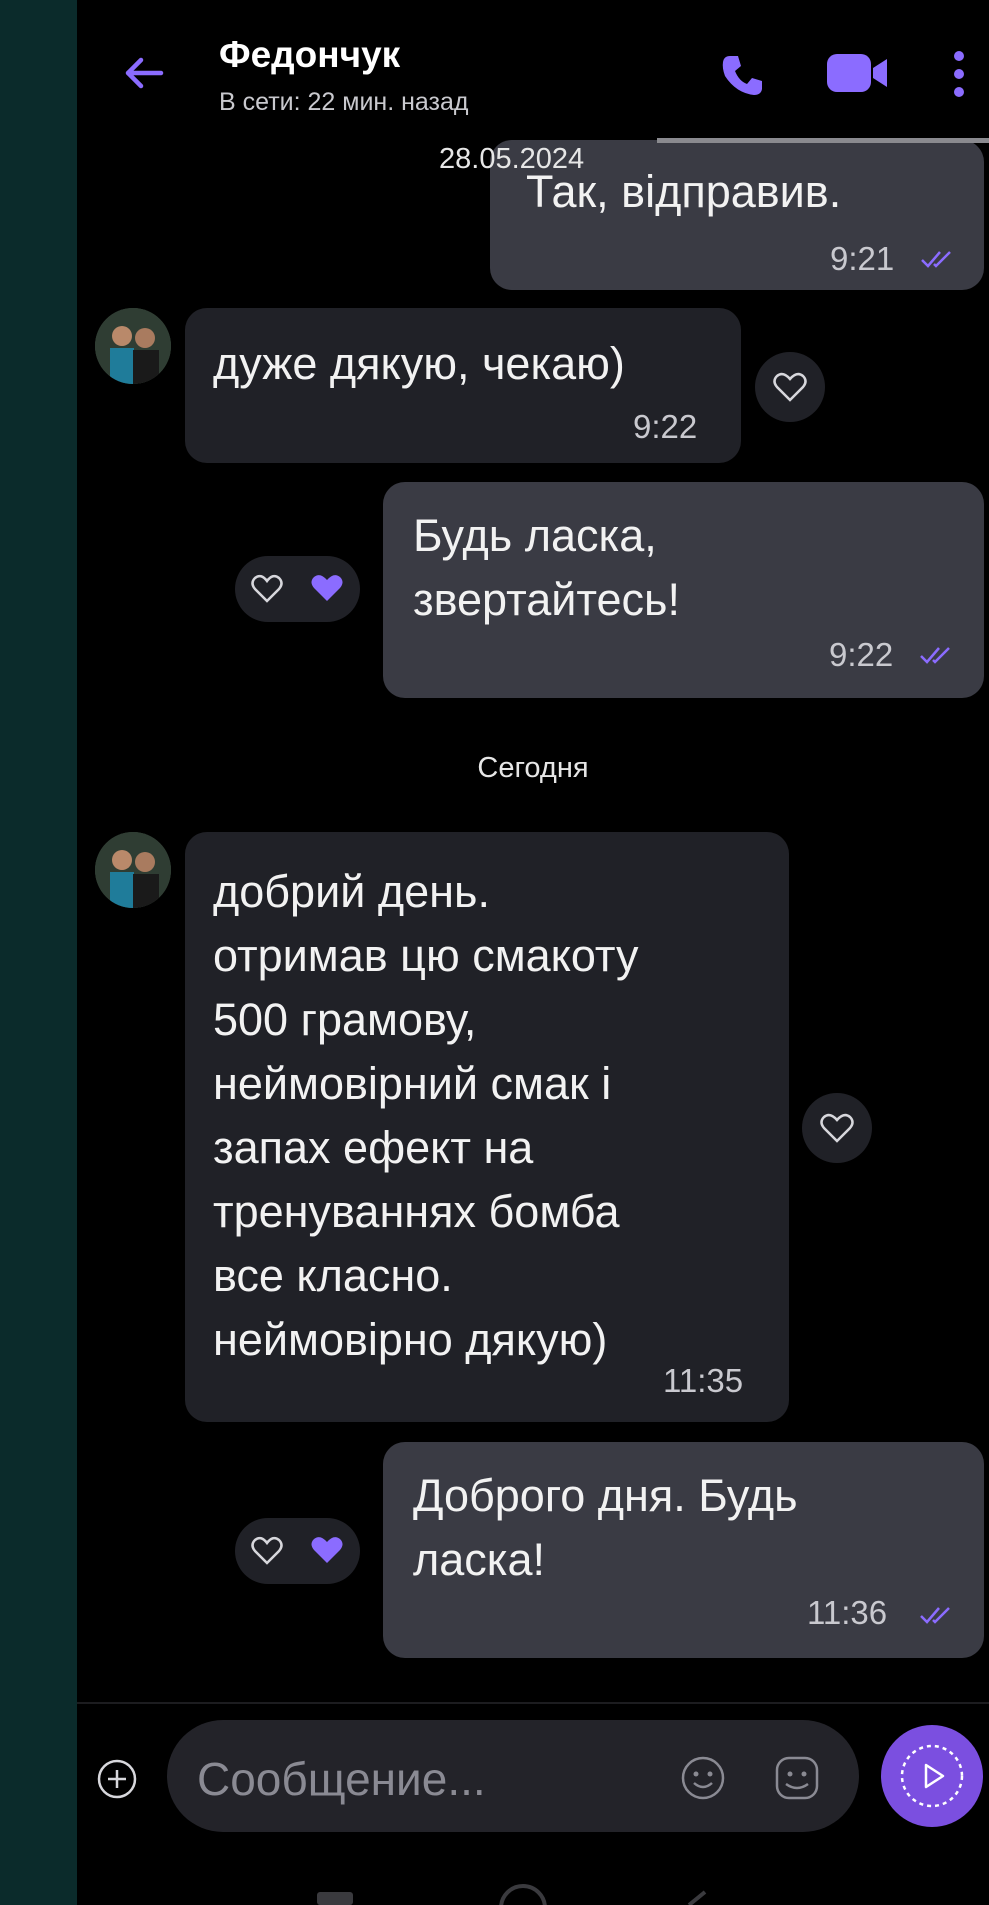 The width and height of the screenshot is (989, 1905). I want to click on system-nav-bar, so click(512, 1894).